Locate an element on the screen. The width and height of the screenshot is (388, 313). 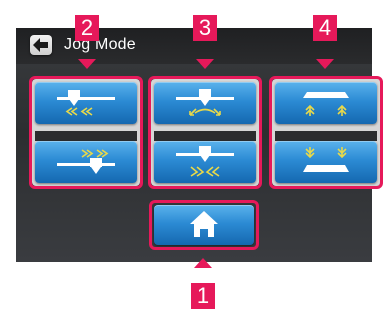
y-axis-highlight is located at coordinates (205, 132).